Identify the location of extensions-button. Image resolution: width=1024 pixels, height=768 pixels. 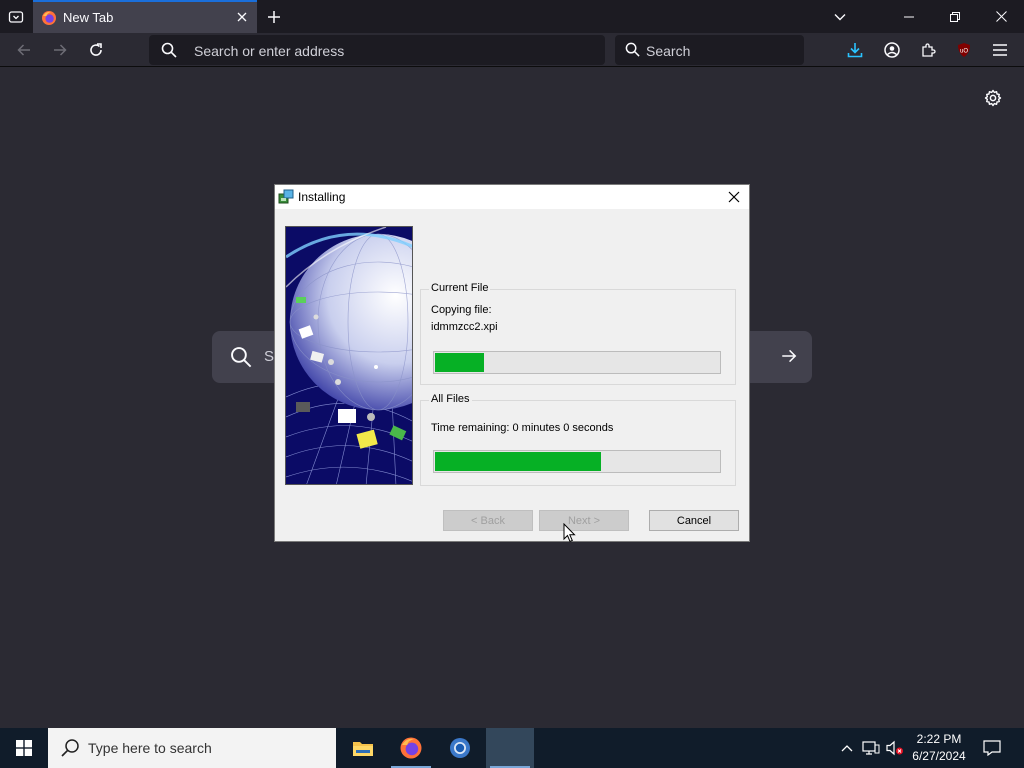
(928, 50).